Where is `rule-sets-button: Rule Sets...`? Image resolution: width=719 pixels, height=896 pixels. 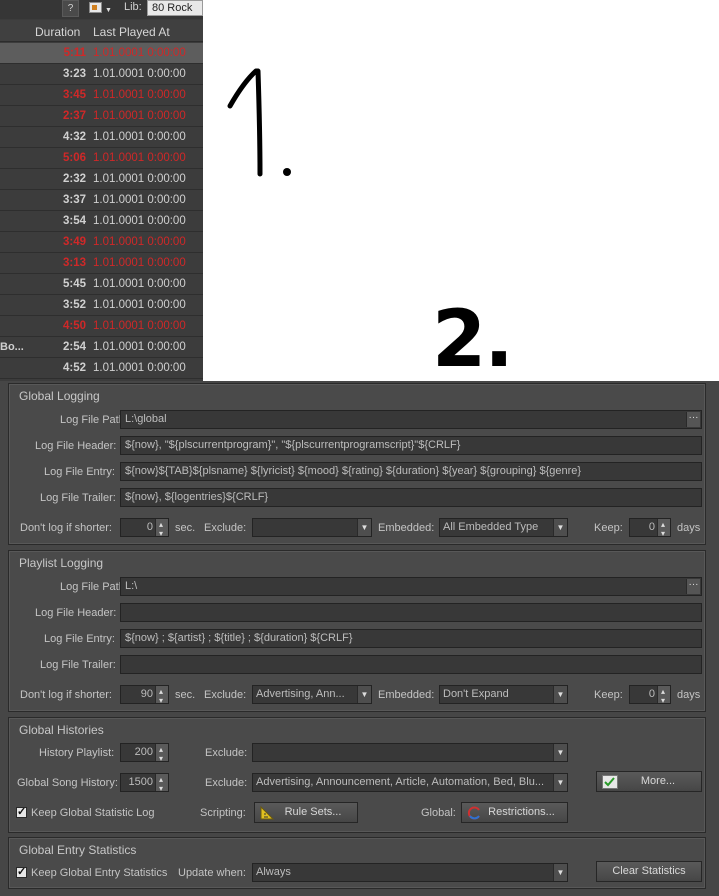
rule-sets-button: Rule Sets... is located at coordinates (306, 812).